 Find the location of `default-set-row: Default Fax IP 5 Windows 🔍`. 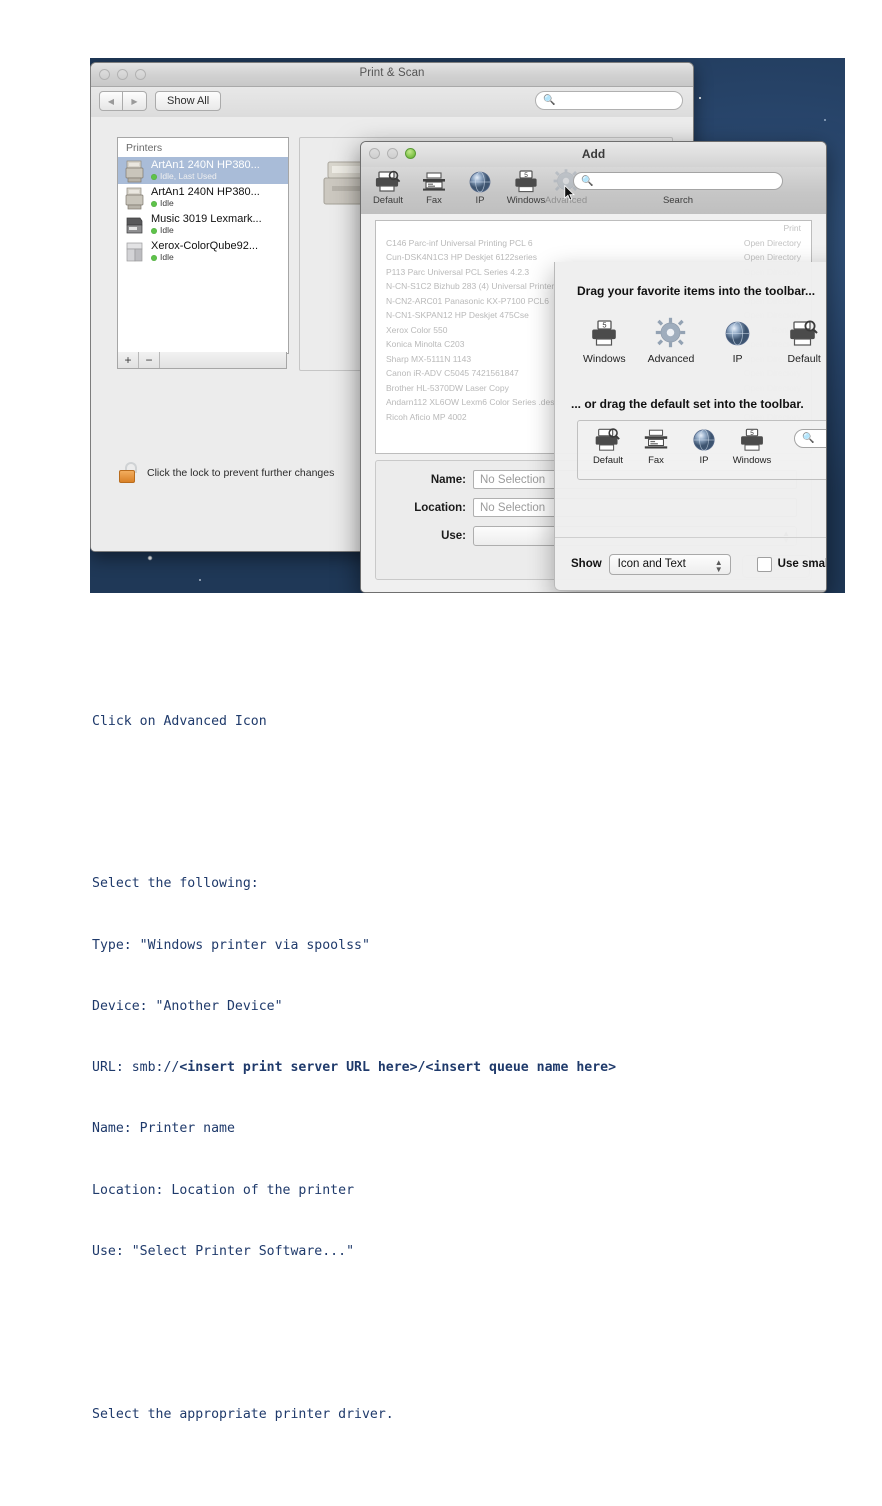

default-set-row: Default Fax IP 5 Windows 🔍 is located at coordinates (701, 450).